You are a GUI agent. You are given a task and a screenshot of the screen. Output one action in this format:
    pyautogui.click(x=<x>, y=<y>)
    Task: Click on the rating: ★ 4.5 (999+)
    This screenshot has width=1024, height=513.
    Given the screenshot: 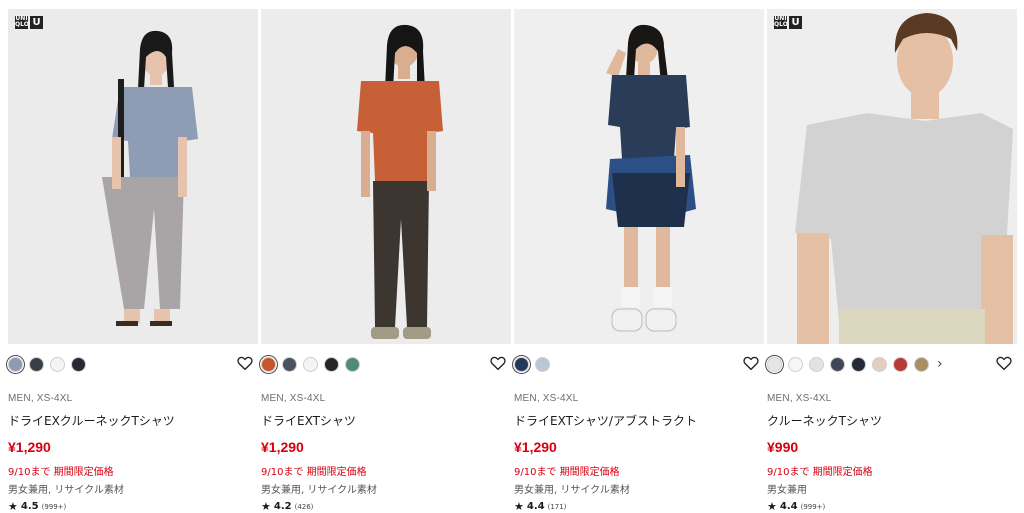 What is the action you would take?
    pyautogui.click(x=37, y=506)
    